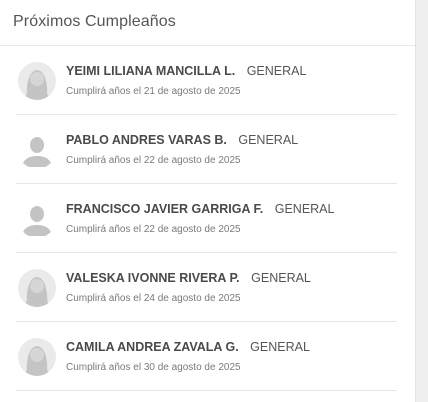  Describe the element at coordinates (152, 347) in the screenshot. I see `person-name: CAMILA ANDREA ZAVALA G.` at that location.